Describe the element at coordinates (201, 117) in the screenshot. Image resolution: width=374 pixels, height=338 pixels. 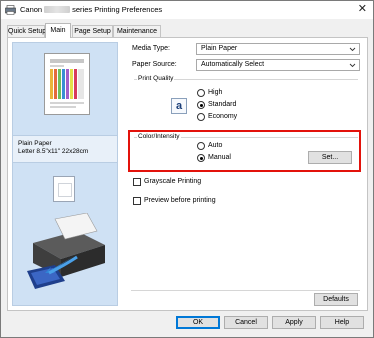
I see `quality-economy-radio` at that location.